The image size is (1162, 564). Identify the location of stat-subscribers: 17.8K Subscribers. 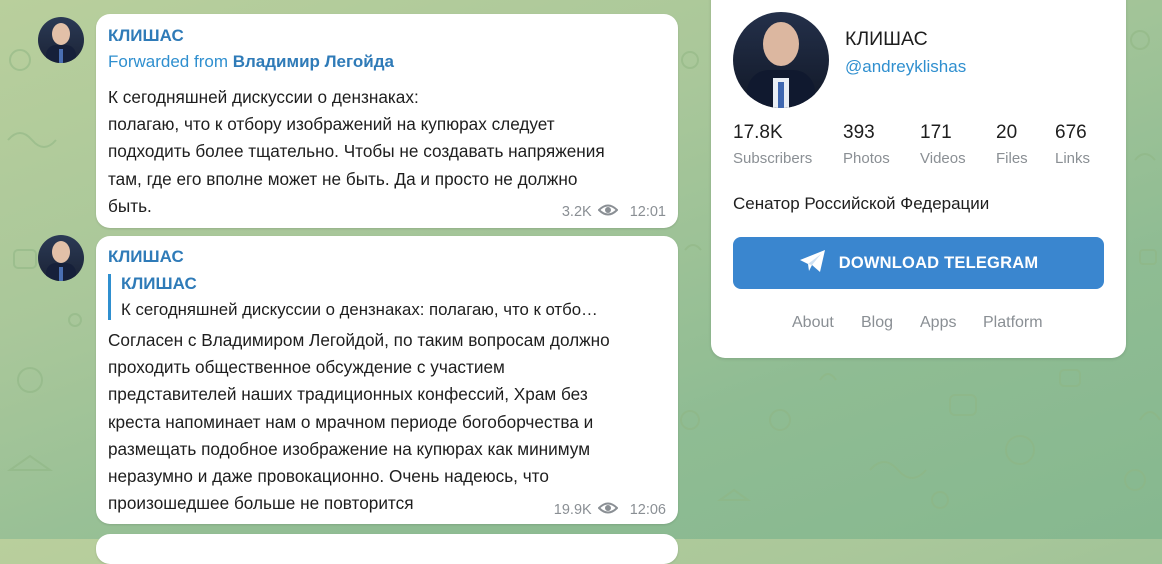
(772, 144).